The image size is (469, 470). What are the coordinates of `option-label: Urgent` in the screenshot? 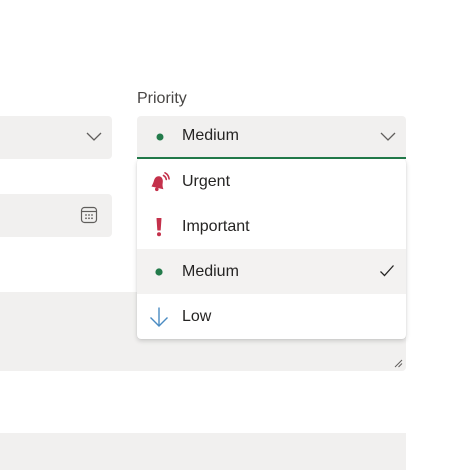 It's located at (206, 181).